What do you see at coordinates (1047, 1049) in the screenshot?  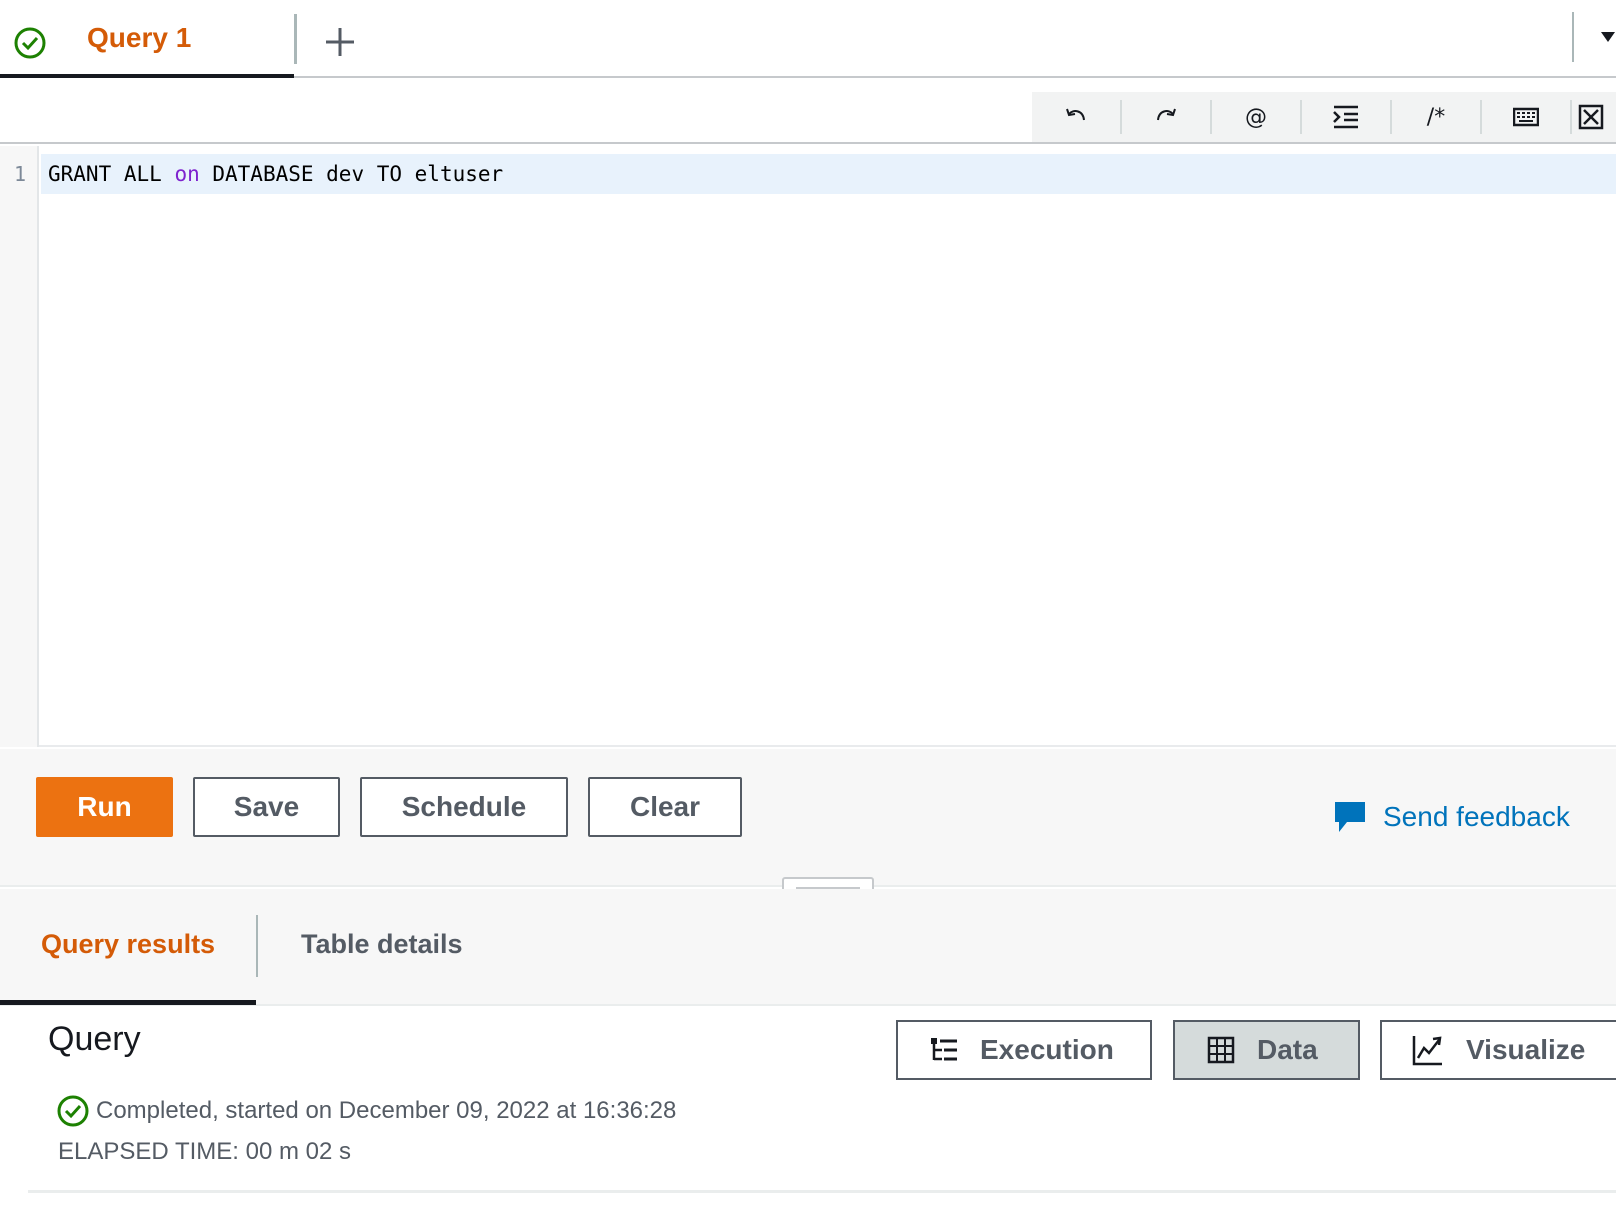 I see `execution-label: Execution` at bounding box center [1047, 1049].